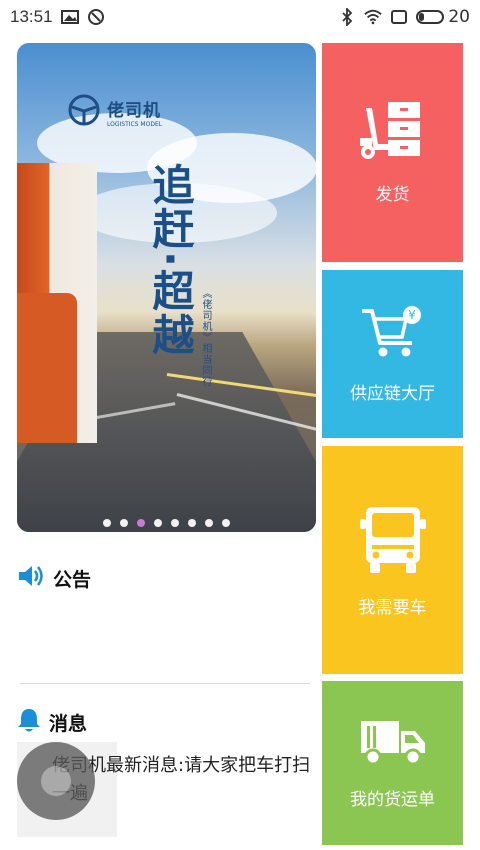 The width and height of the screenshot is (480, 850). Describe the element at coordinates (69, 17) in the screenshot. I see `image-icon` at that location.